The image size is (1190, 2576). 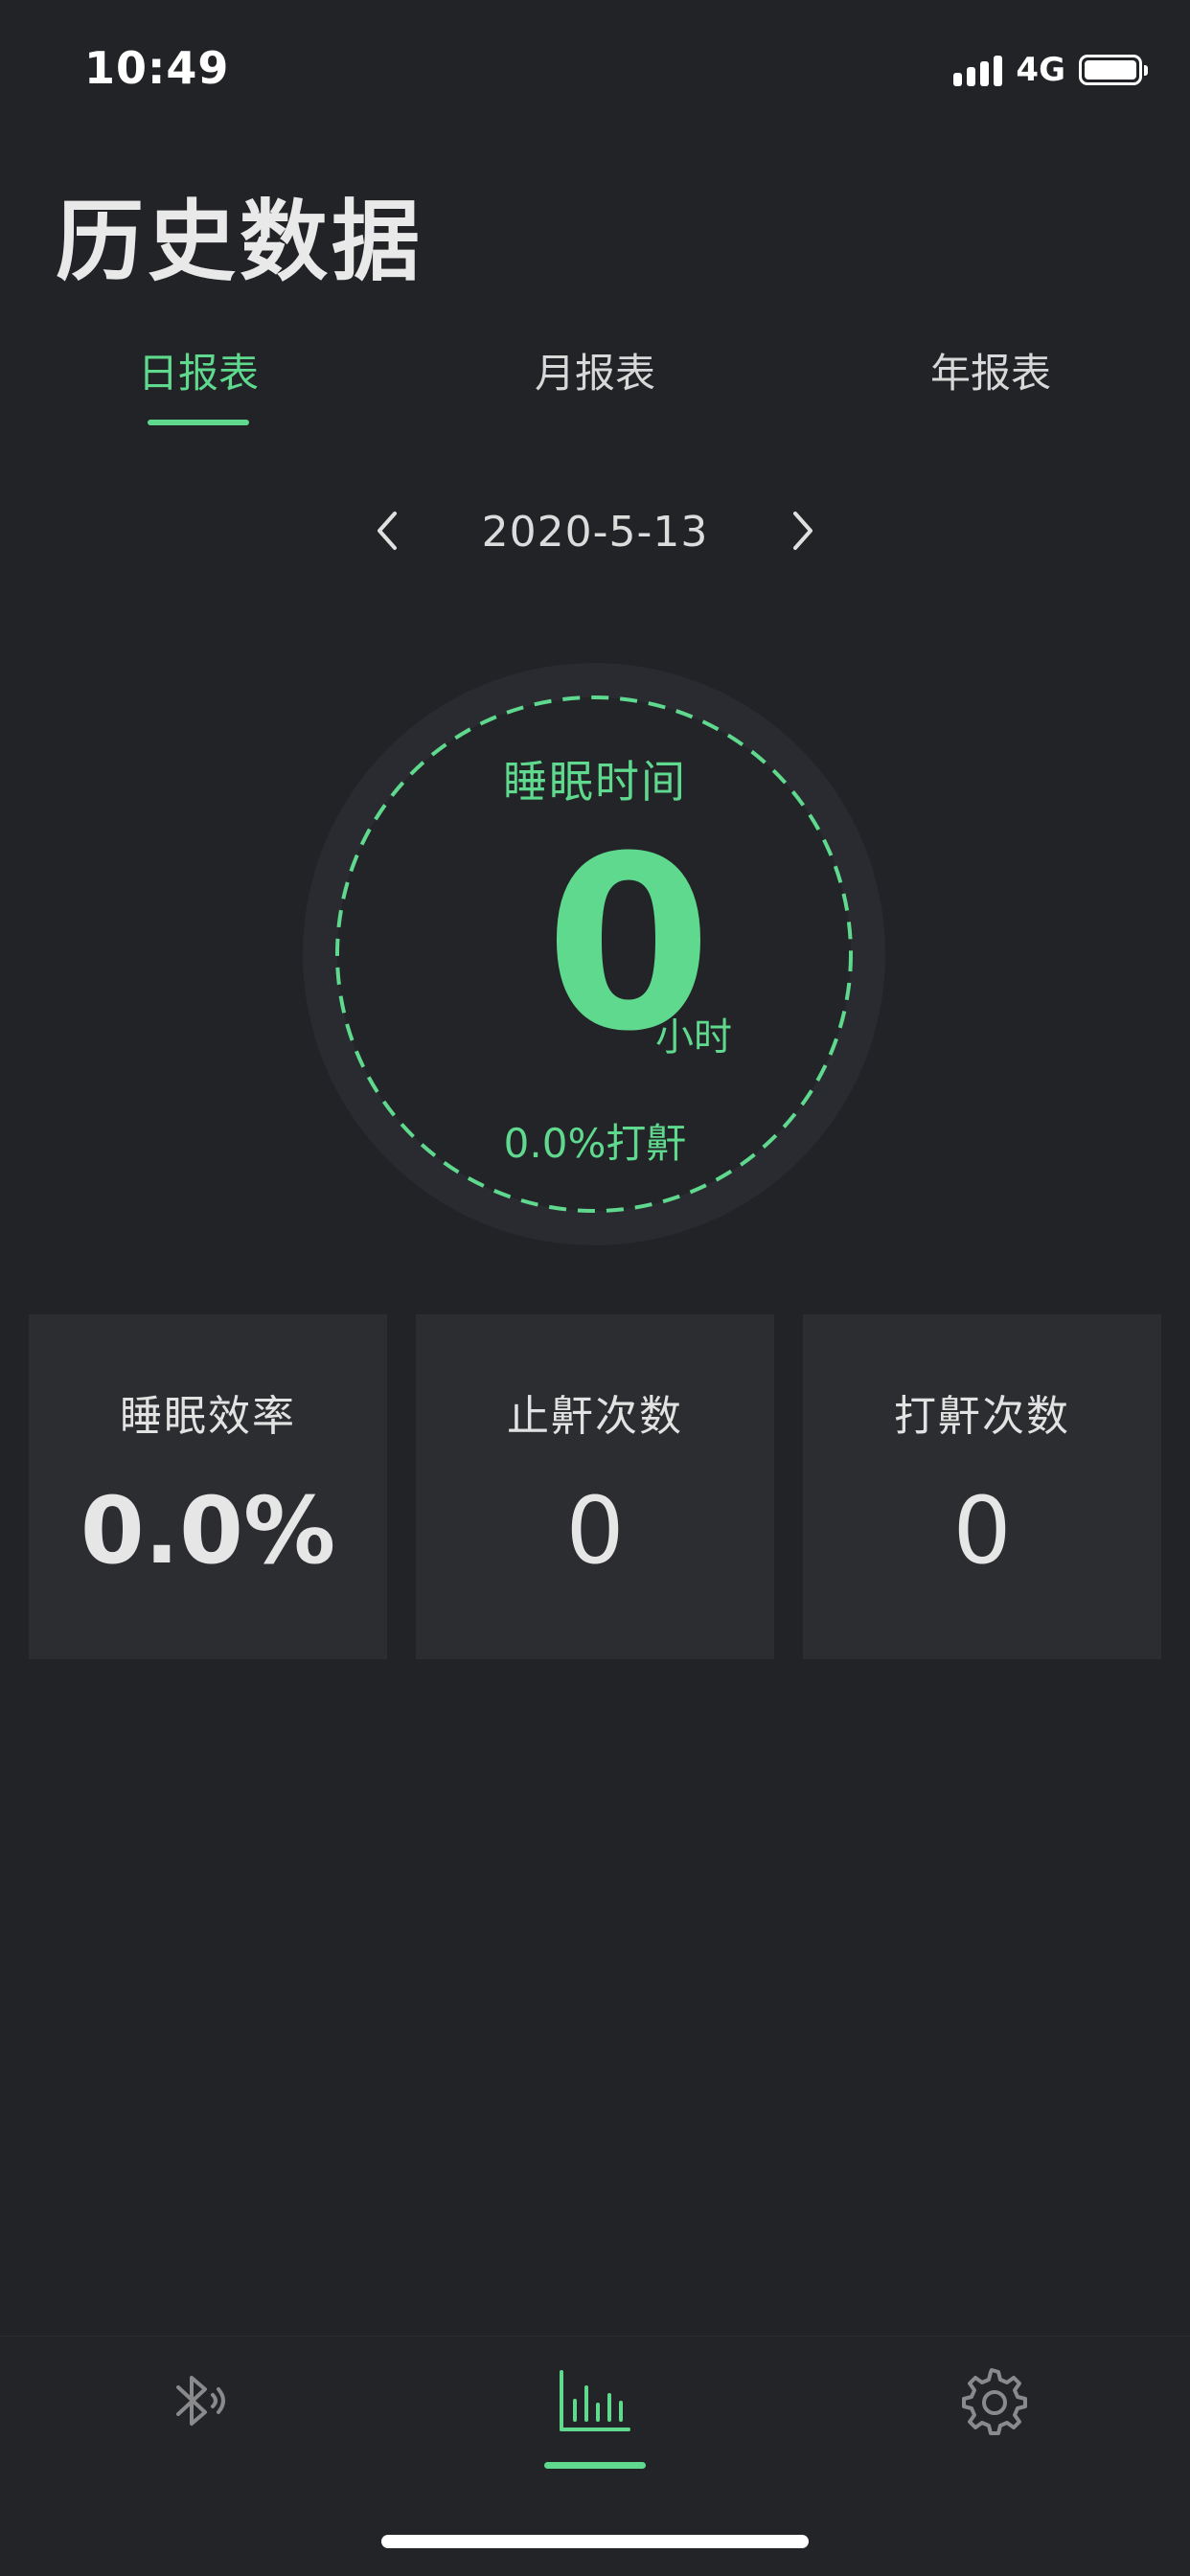 I want to click on status-time: 10:49, so click(x=157, y=68).